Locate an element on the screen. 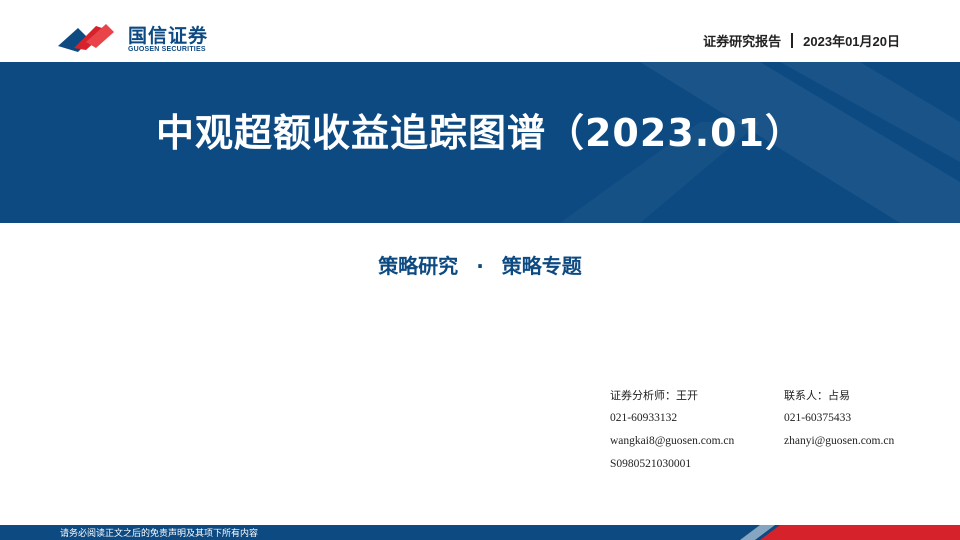  meta-divider is located at coordinates (792, 40).